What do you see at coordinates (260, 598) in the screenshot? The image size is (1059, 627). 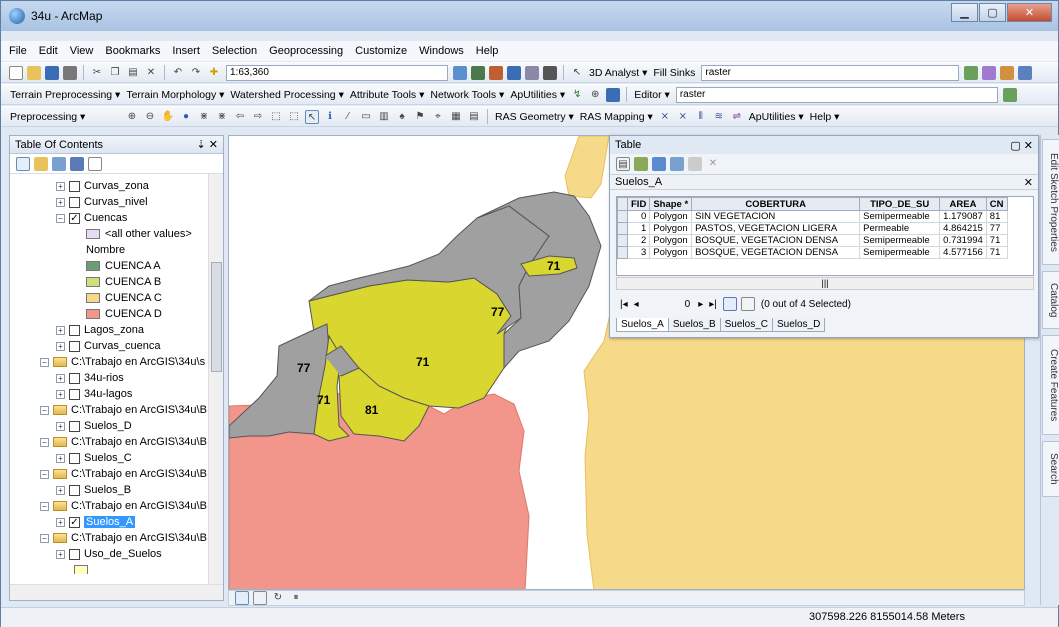 I see `layout-view-icon` at bounding box center [260, 598].